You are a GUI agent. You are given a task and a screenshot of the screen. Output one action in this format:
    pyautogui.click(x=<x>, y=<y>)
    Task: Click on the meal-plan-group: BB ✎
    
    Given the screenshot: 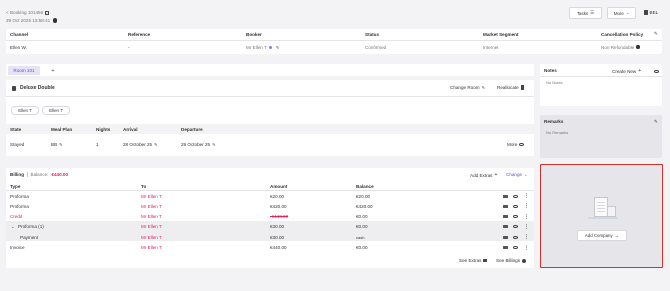 What is the action you would take?
    pyautogui.click(x=57, y=144)
    